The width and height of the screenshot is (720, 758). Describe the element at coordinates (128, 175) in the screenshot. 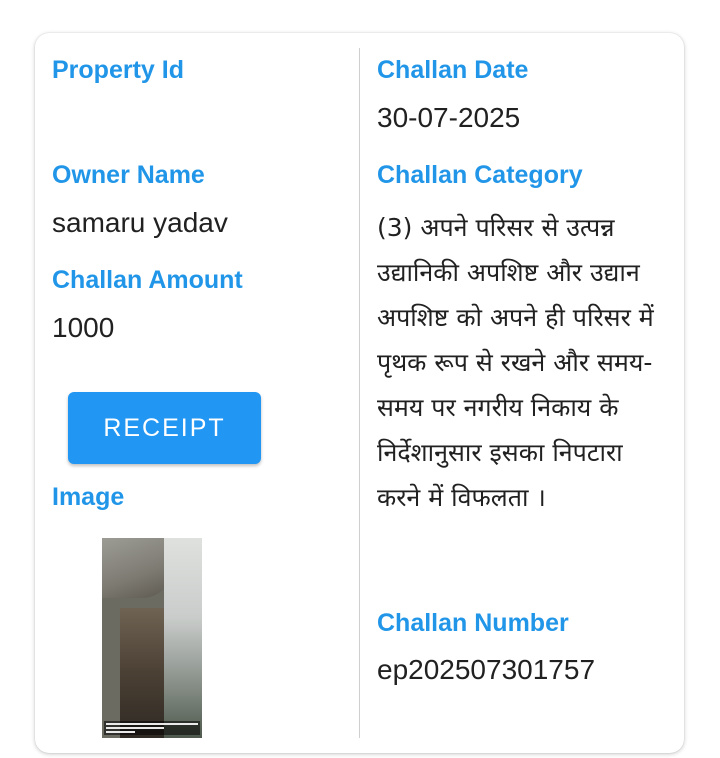

I see `owner-name-label: Owner Name` at that location.